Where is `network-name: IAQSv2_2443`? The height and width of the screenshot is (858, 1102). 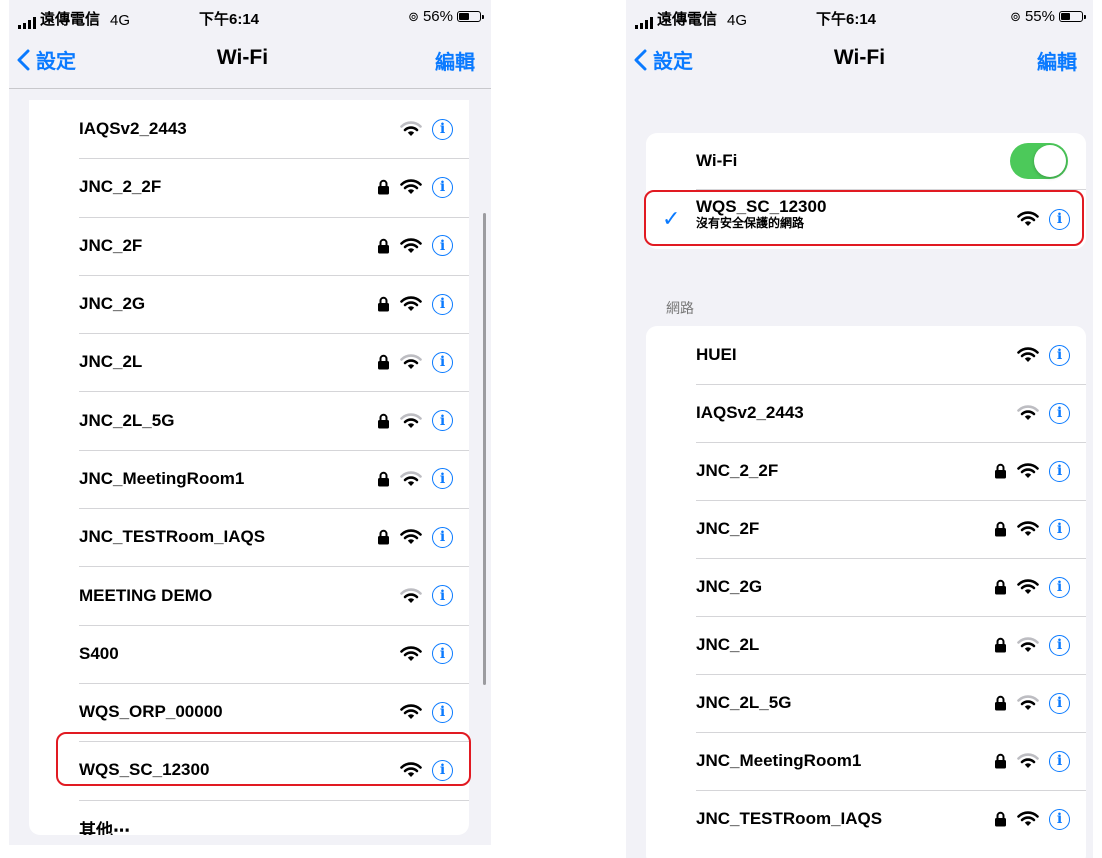
network-name: IAQSv2_2443 is located at coordinates (133, 129).